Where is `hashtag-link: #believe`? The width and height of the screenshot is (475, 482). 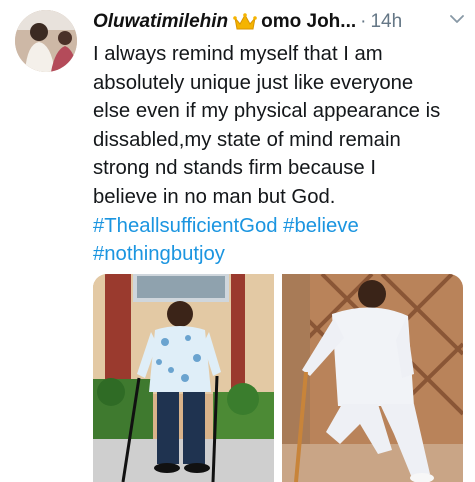
hashtag-link: #believe is located at coordinates (321, 226).